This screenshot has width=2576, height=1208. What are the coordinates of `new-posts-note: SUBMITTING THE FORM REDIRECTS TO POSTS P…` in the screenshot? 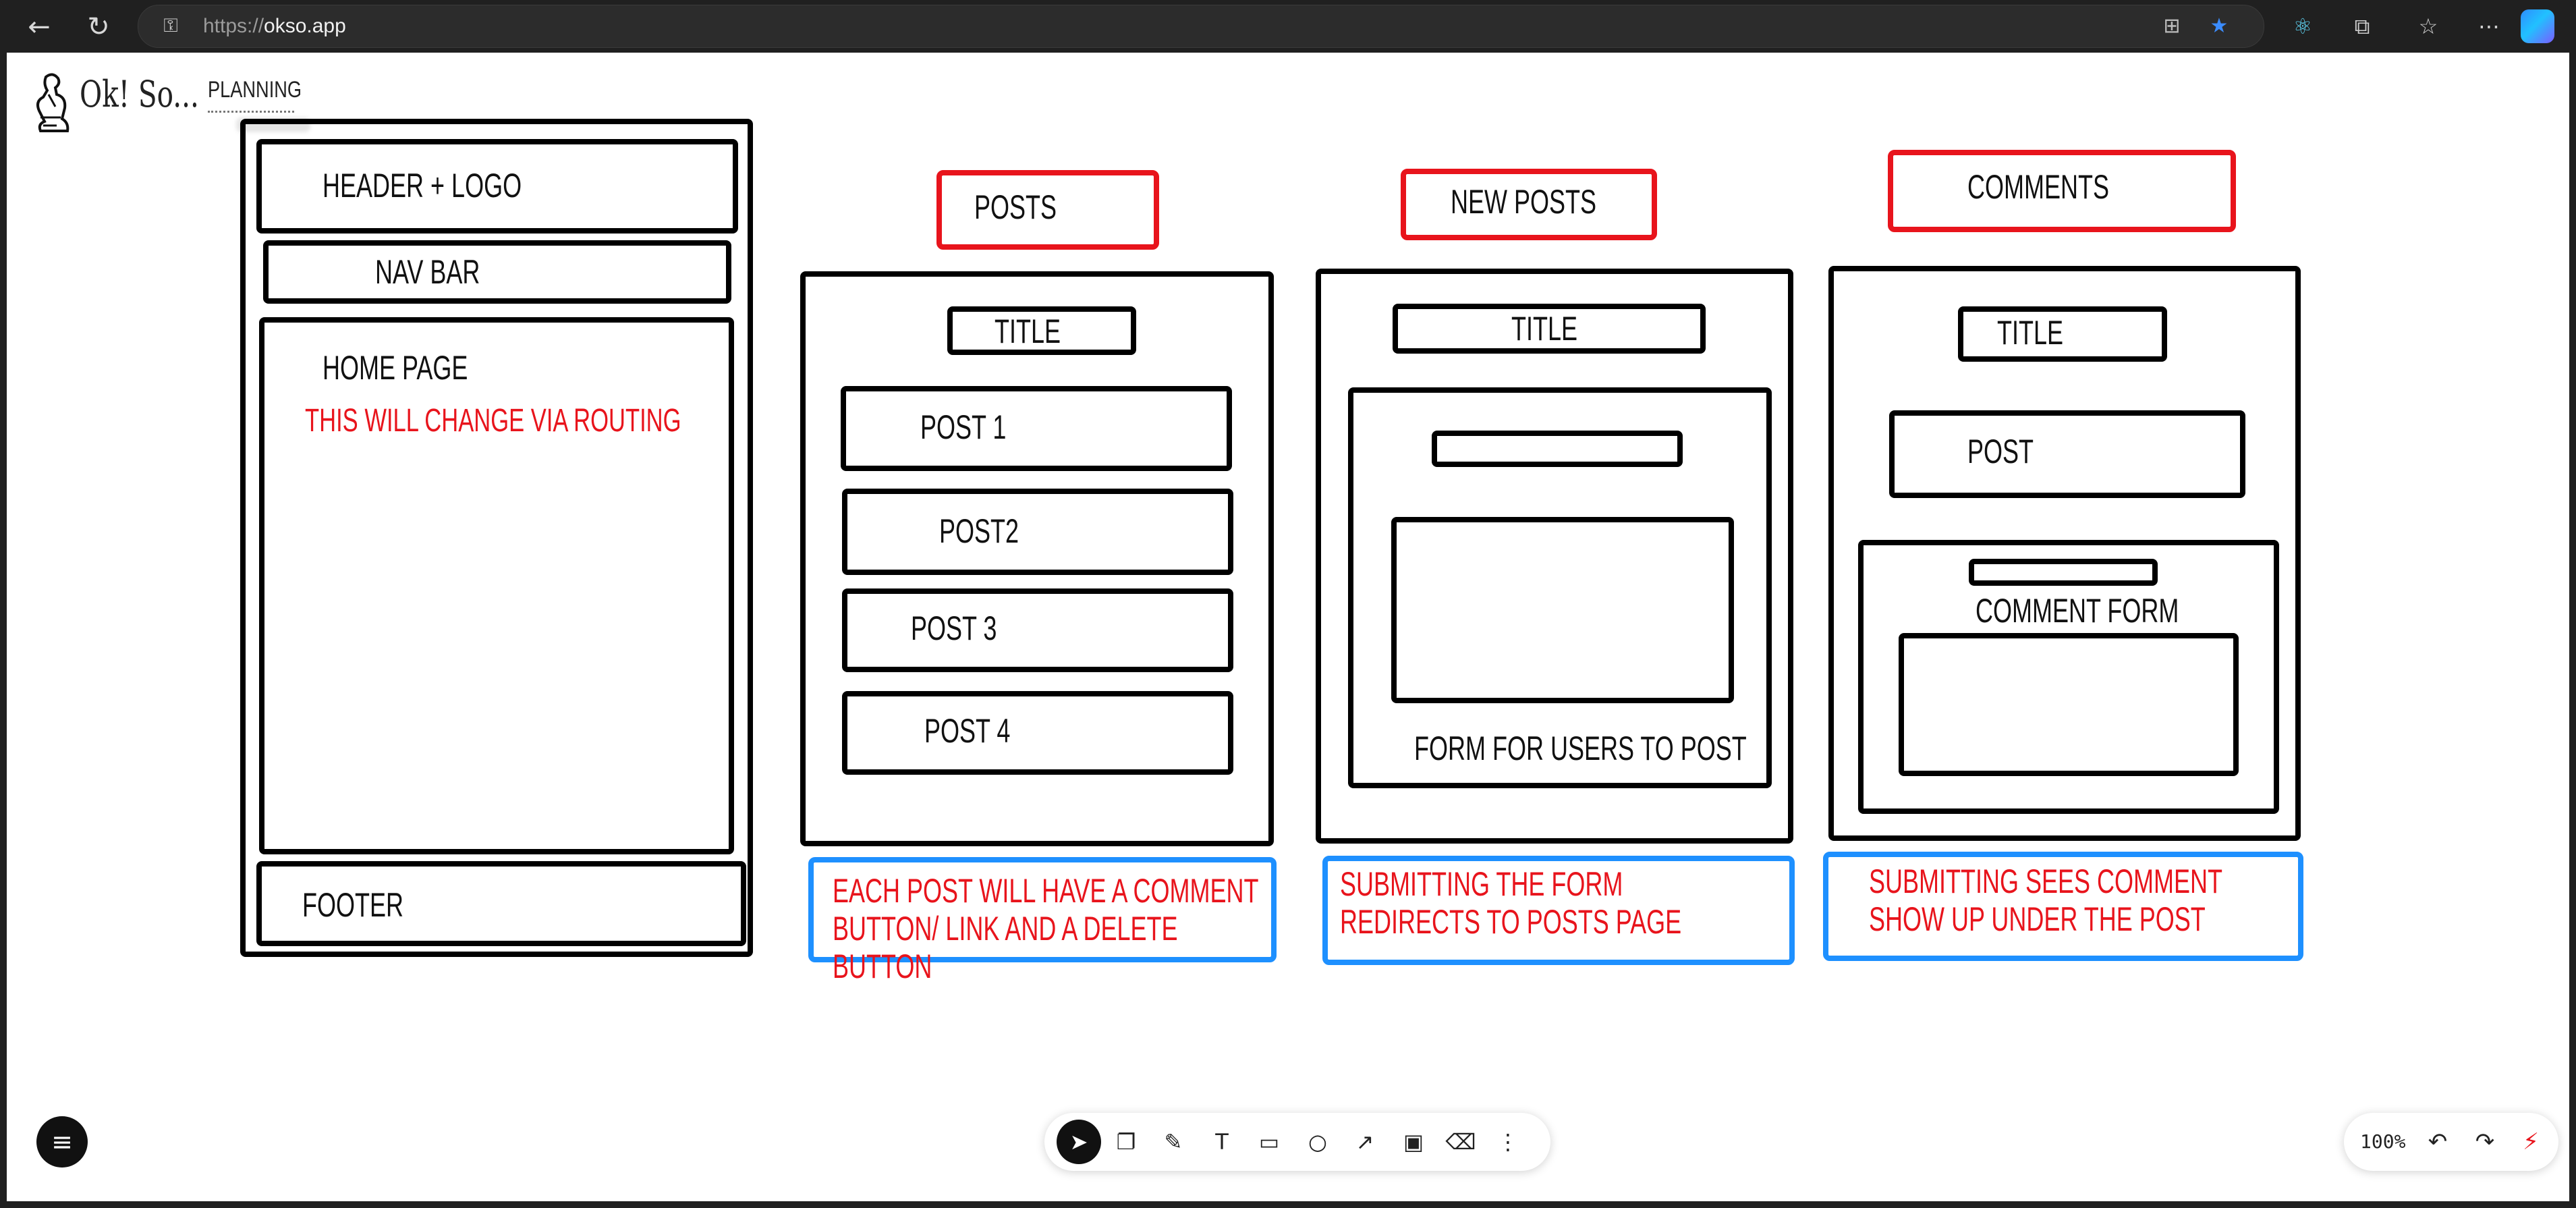 It's located at (1511, 903).